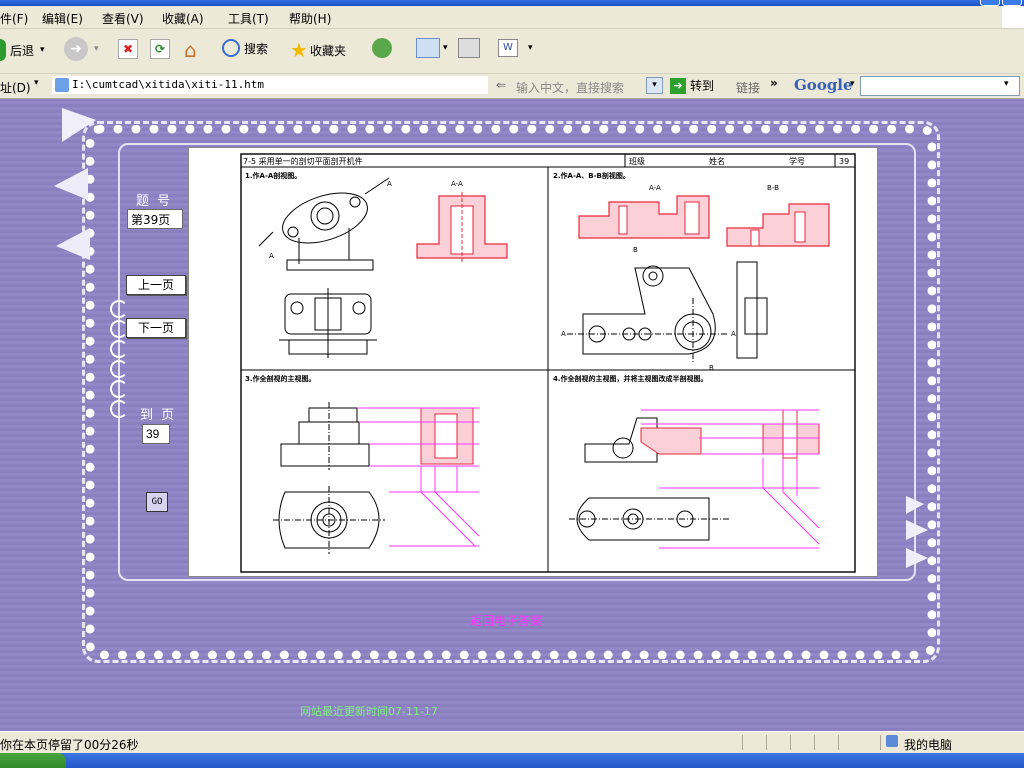  I want to click on question-2-text: 2.作A-A、B-B剖视图。, so click(591, 175).